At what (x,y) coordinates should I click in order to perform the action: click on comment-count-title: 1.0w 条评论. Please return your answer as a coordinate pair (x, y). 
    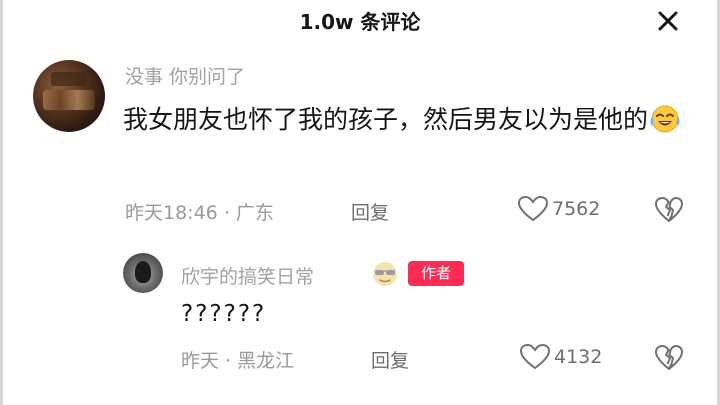
    Looking at the image, I should click on (360, 22).